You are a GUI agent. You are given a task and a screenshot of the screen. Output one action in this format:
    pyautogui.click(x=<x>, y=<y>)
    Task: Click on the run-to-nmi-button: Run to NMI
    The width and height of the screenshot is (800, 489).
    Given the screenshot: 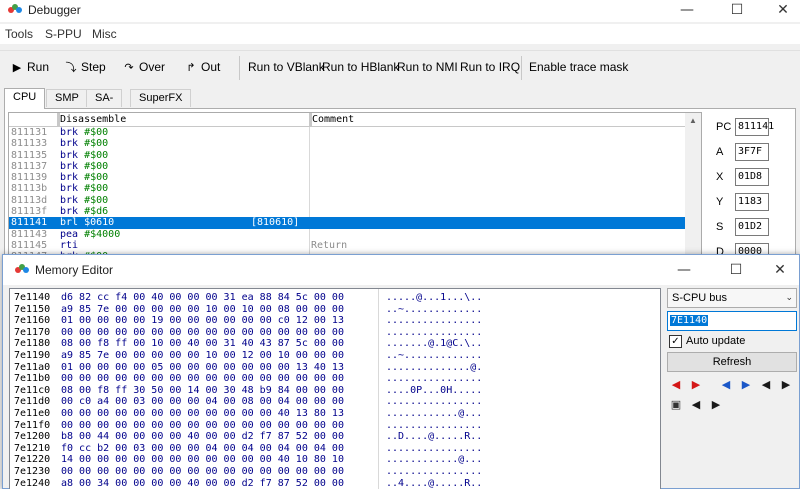 What is the action you would take?
    pyautogui.click(x=427, y=67)
    